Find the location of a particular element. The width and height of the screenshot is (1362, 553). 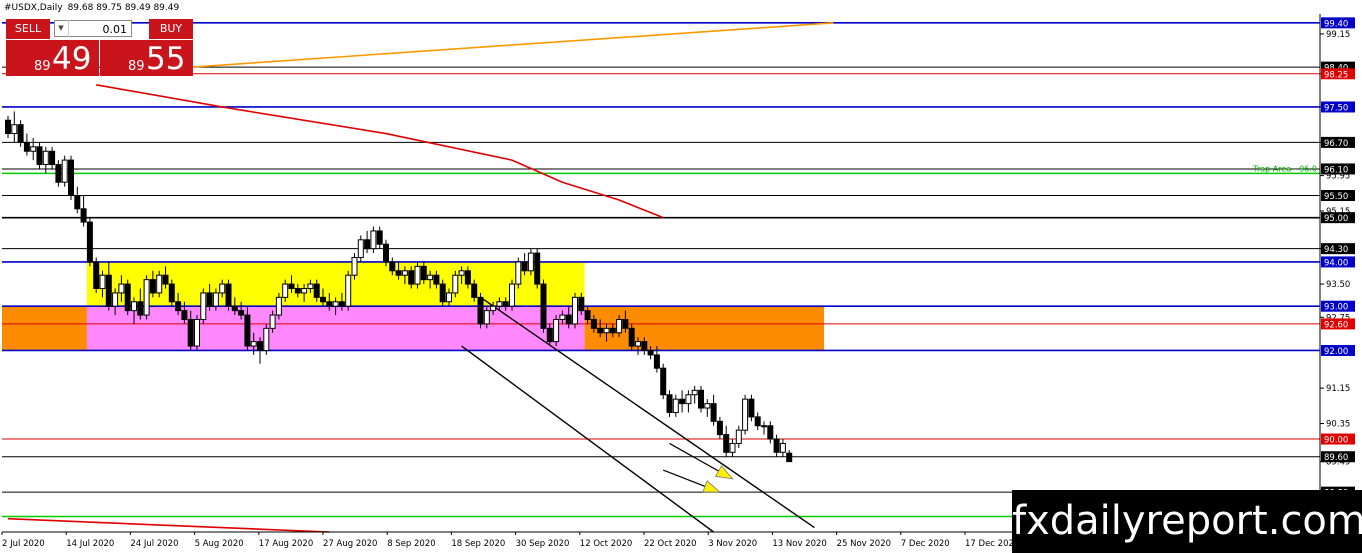

level-price-label: 96.10 is located at coordinates (1336, 170).